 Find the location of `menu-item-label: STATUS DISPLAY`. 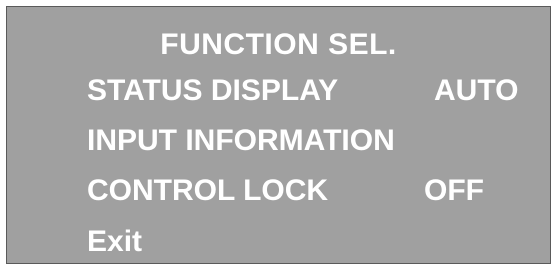

menu-item-label: STATUS DISPLAY is located at coordinates (213, 90).